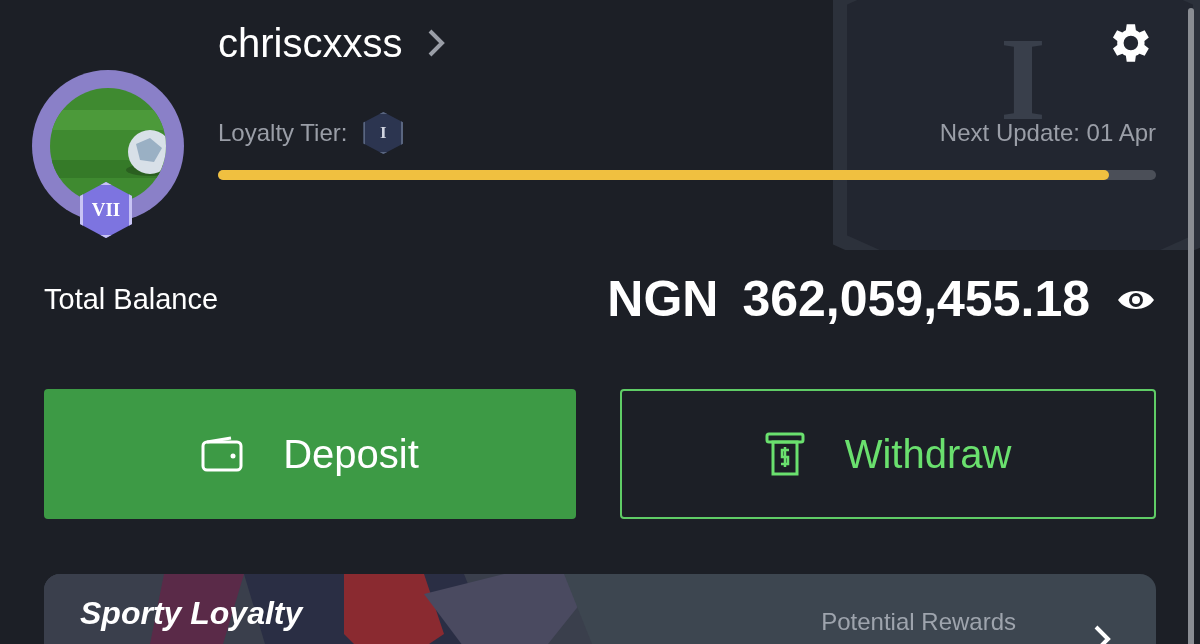  What do you see at coordinates (310, 454) in the screenshot?
I see `deposit-button: Deposit` at bounding box center [310, 454].